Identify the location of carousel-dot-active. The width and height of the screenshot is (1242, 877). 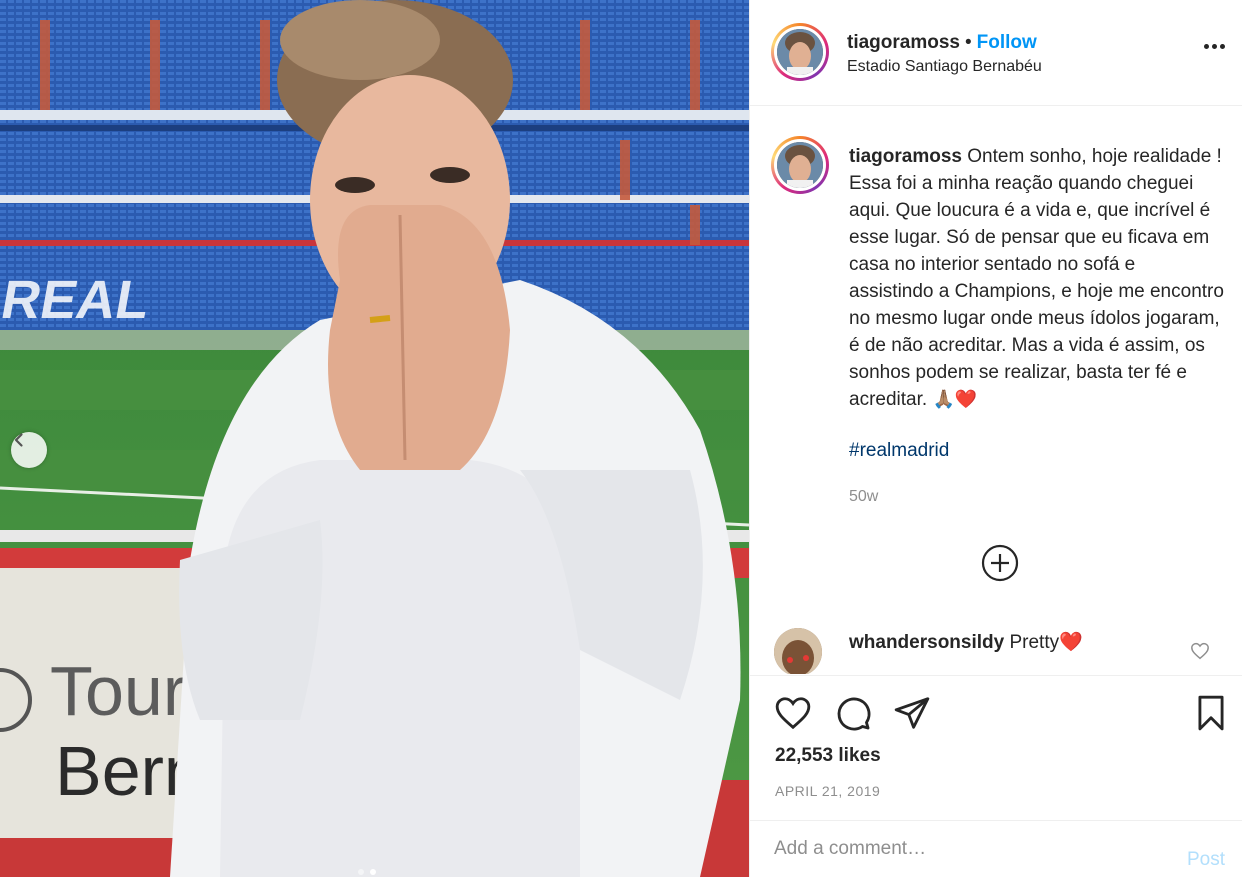
(373, 872).